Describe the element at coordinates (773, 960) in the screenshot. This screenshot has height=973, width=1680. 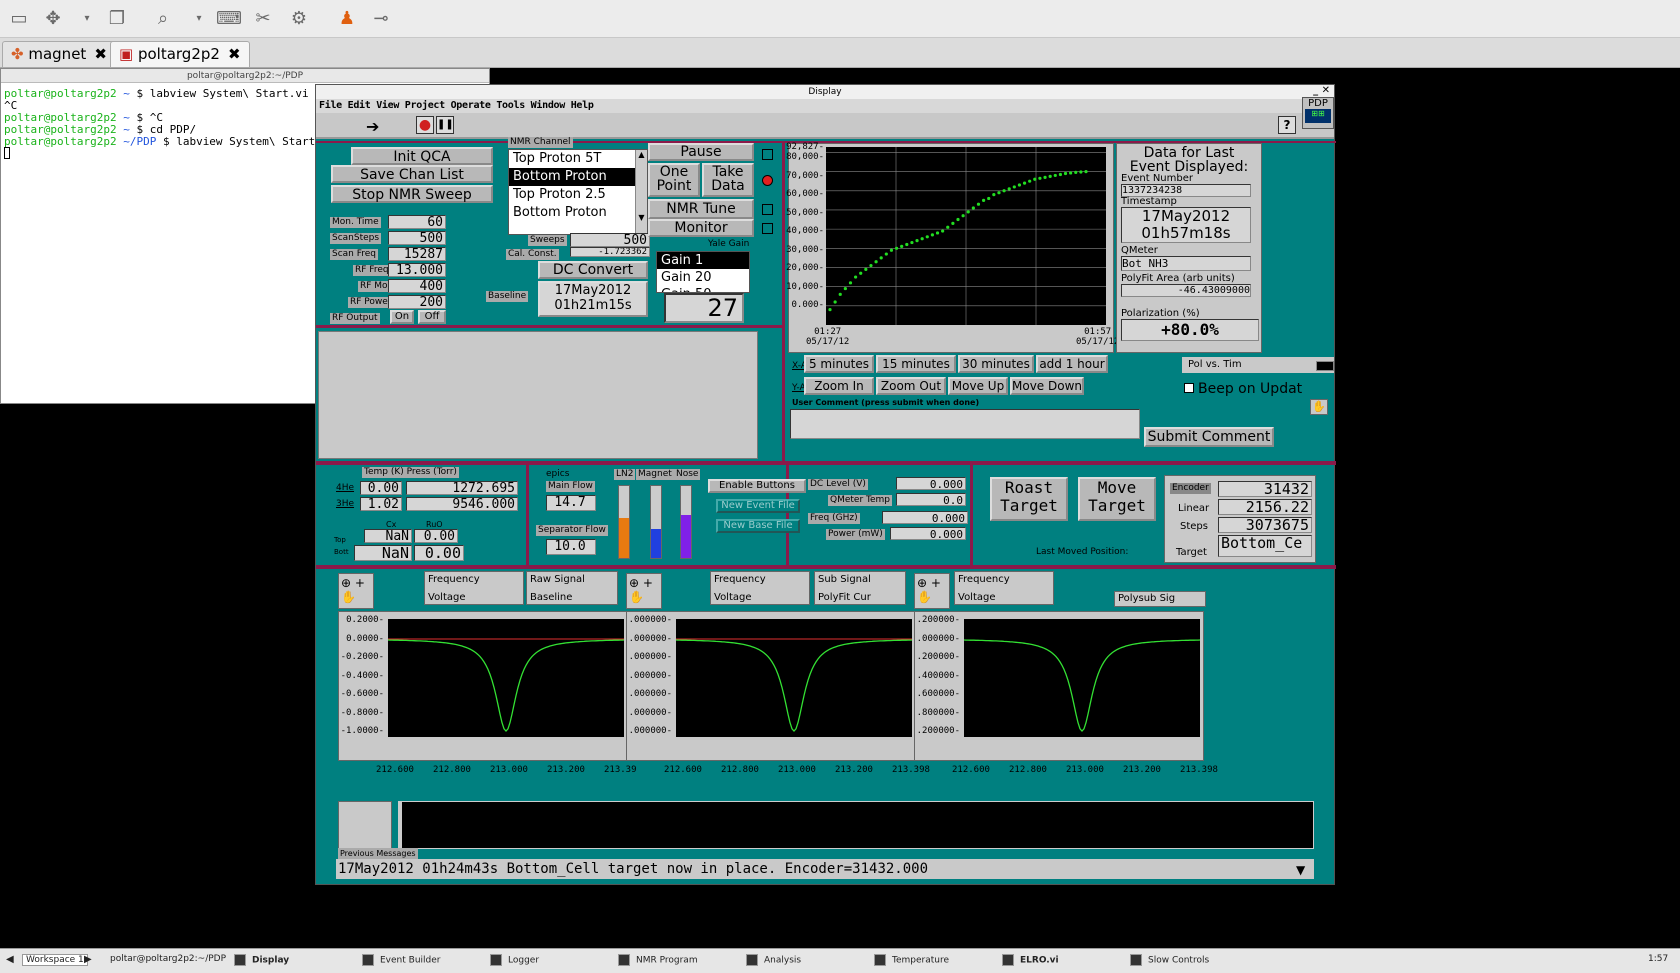
I see `taskbar-item: Analysis` at that location.